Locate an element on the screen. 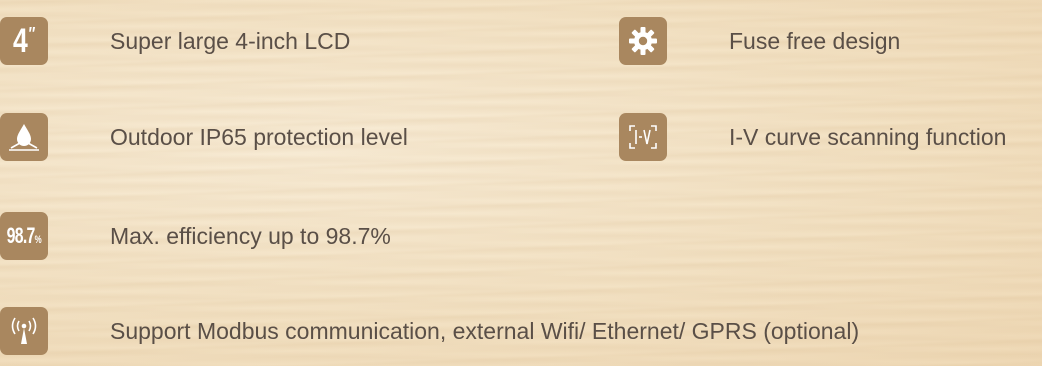 Image resolution: width=1042 pixels, height=366 pixels. water-drop-icon is located at coordinates (24, 137).